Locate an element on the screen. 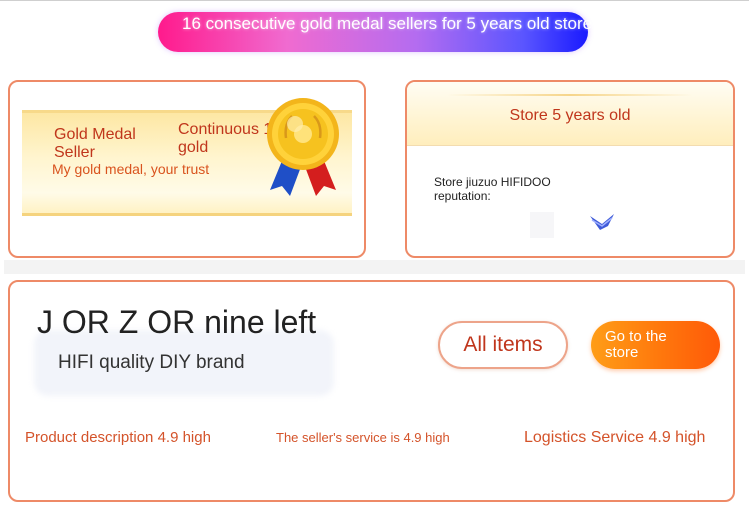  gold-medal-trust-text: My gold medal, your trust is located at coordinates (131, 169).